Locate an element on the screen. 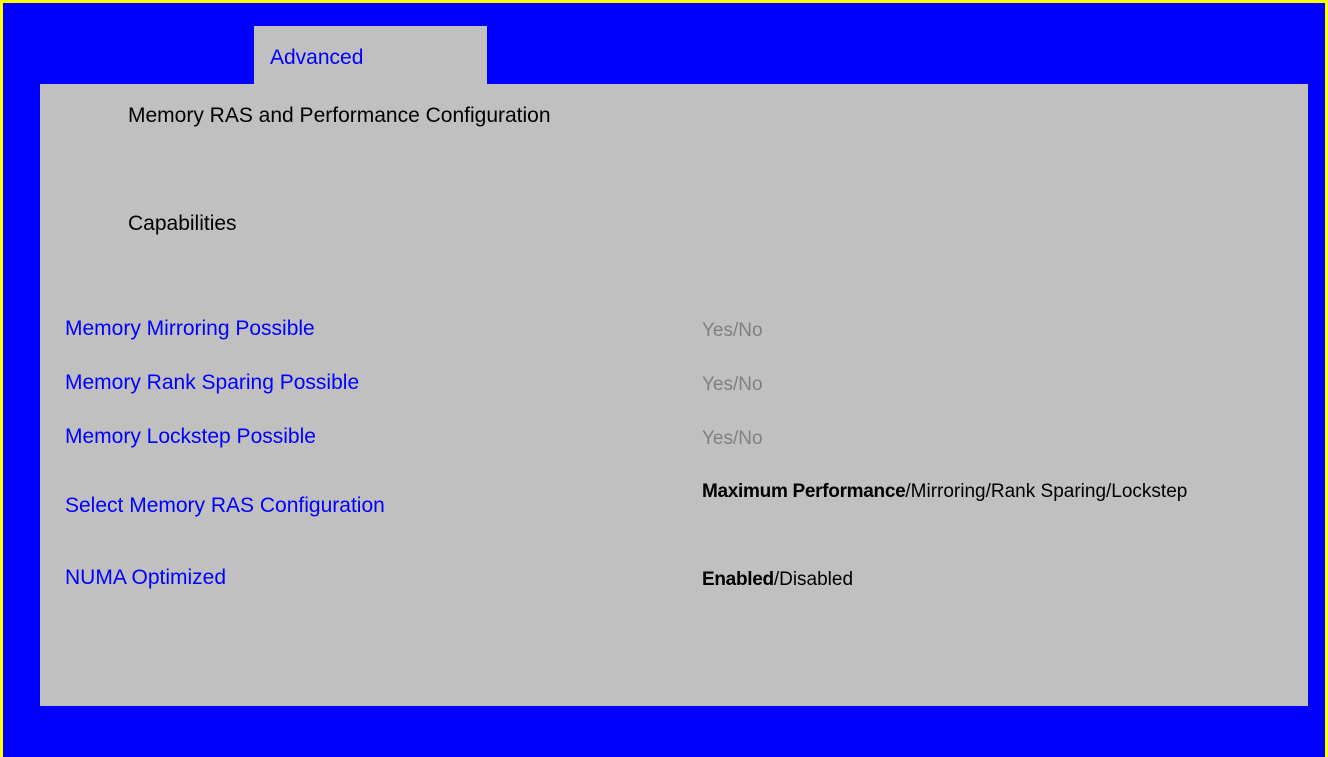  section-heading-capabilities: Capabilities is located at coordinates (182, 223).